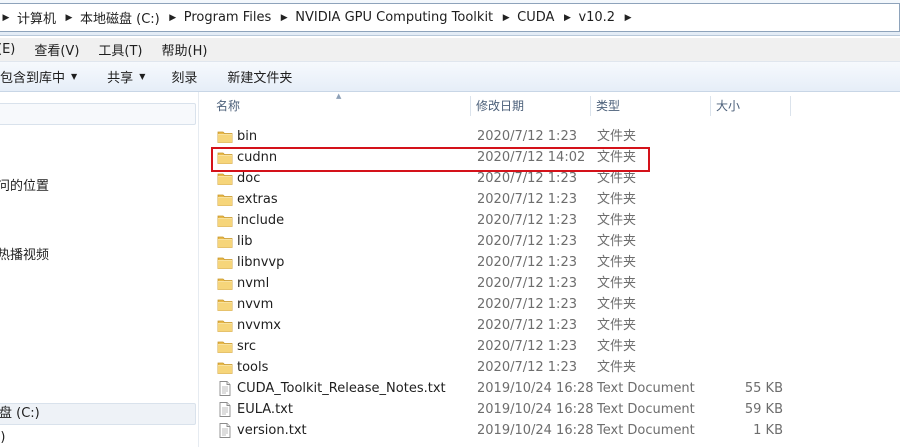  I want to click on menu-tools: 工具(T), so click(125, 49).